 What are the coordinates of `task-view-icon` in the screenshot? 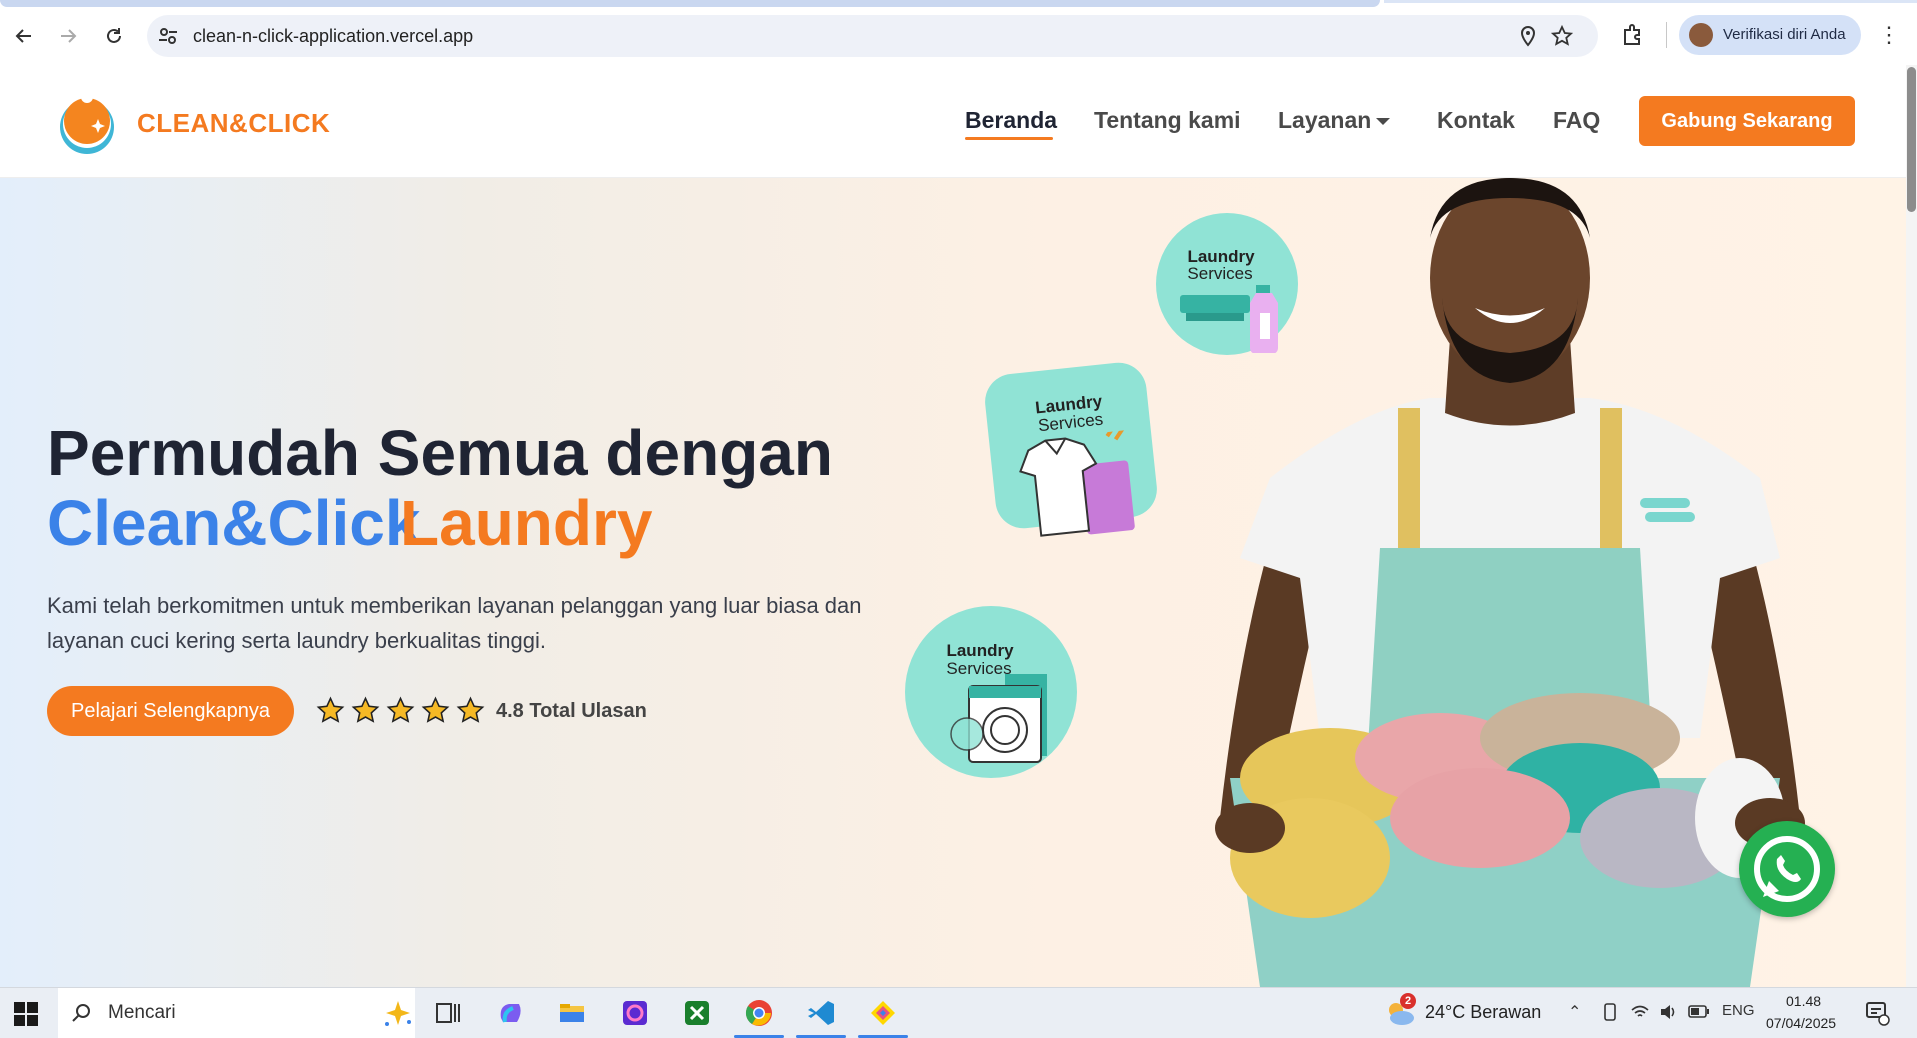 It's located at (448, 1013).